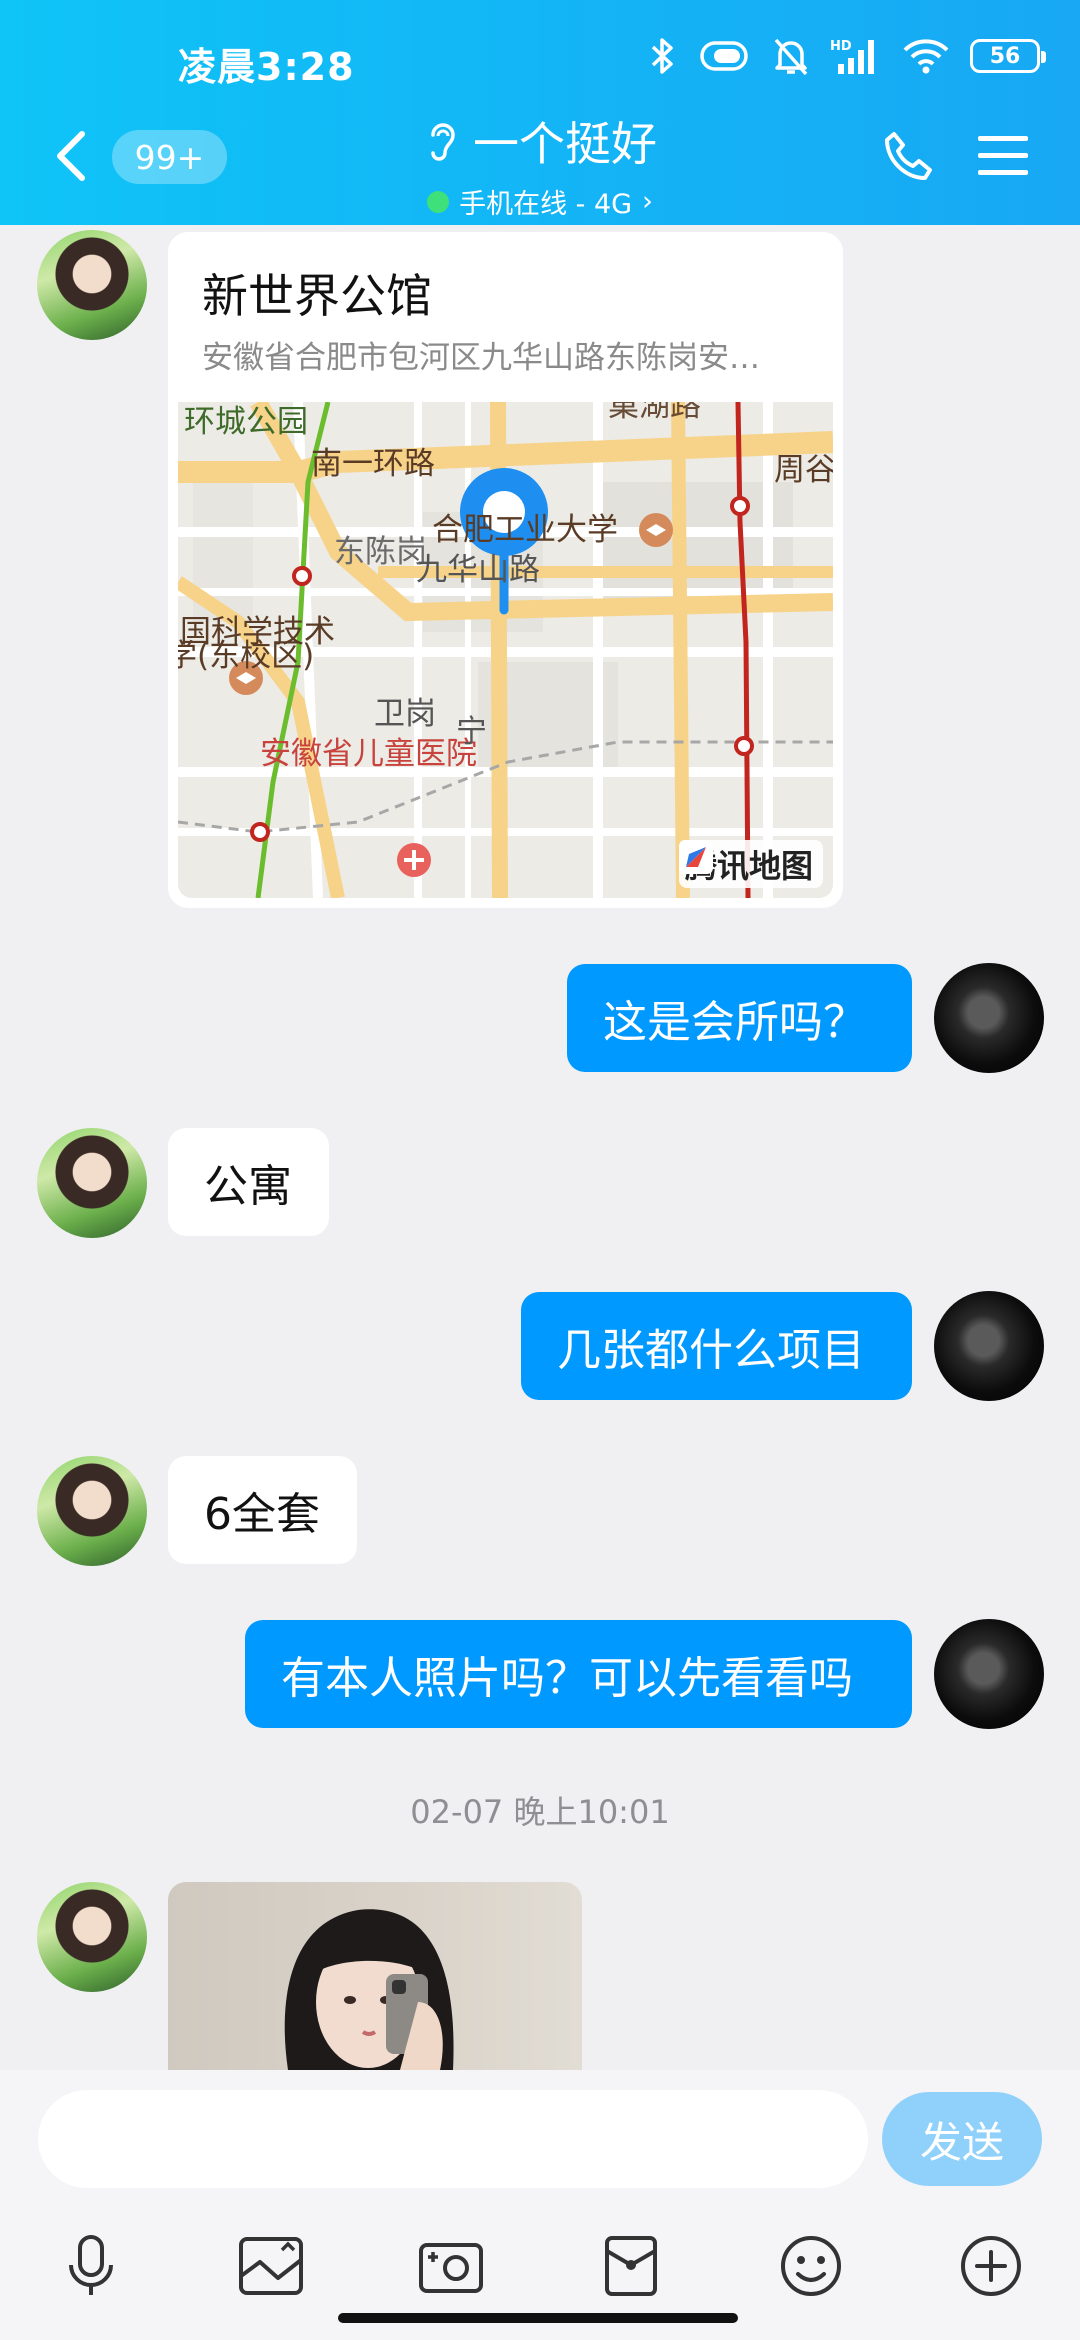 The height and width of the screenshot is (2340, 1080). I want to click on camera-icon, so click(451, 2268).